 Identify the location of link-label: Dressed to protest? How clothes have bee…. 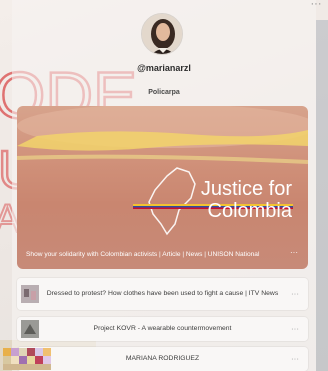
(162, 293).